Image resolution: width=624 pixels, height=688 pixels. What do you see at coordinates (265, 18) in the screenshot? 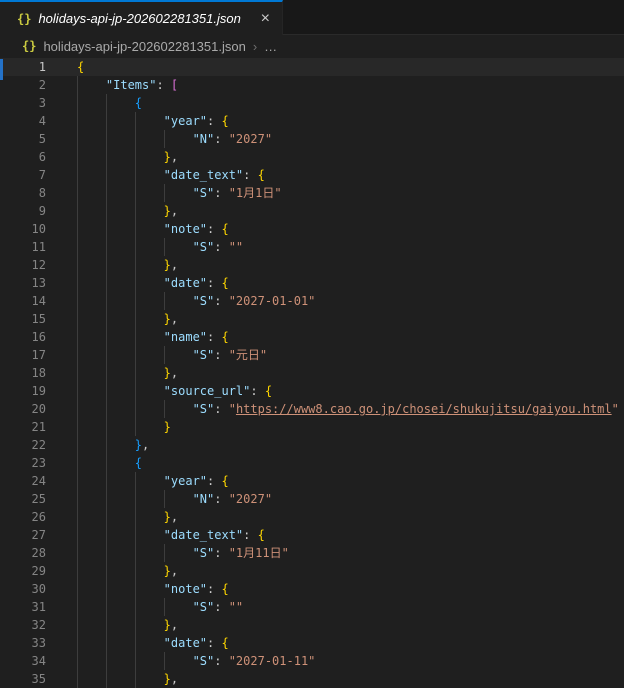
I see `close-icon: ×` at bounding box center [265, 18].